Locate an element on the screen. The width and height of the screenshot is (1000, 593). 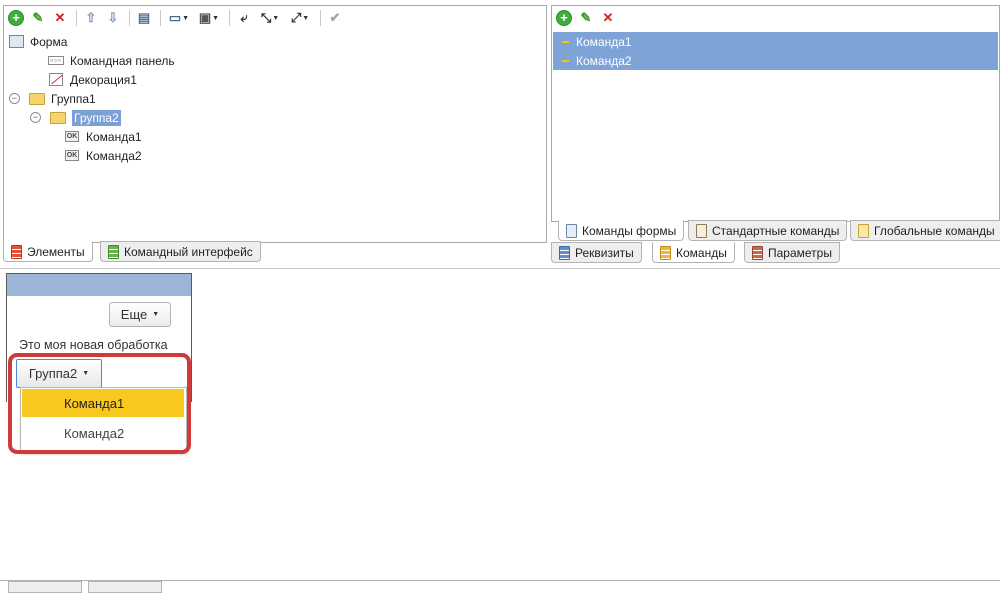
move-down-icon: ⇩ is located at coordinates (113, 18).